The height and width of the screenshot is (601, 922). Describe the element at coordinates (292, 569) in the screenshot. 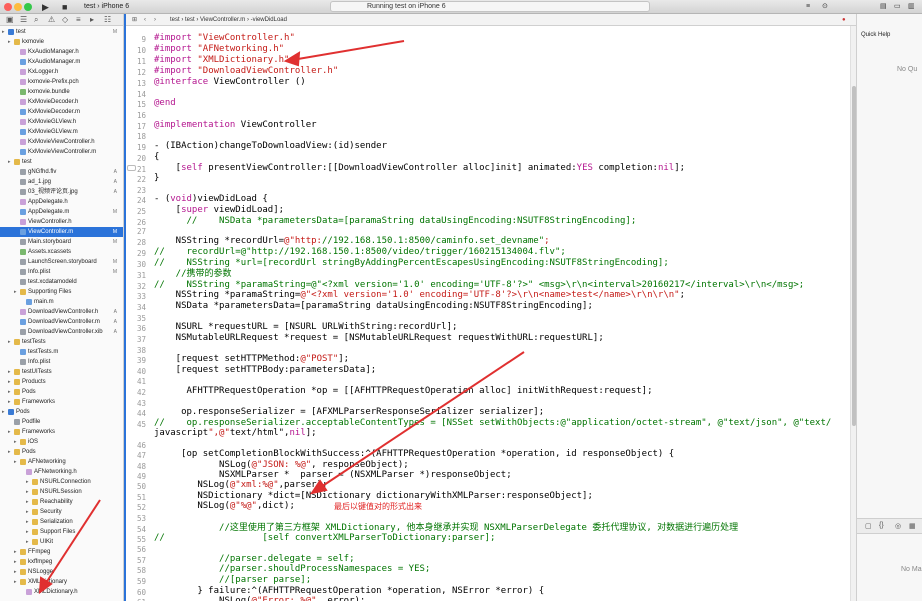

I see `code-line: //parser.shouldProcessNamespaces = YES;` at that location.